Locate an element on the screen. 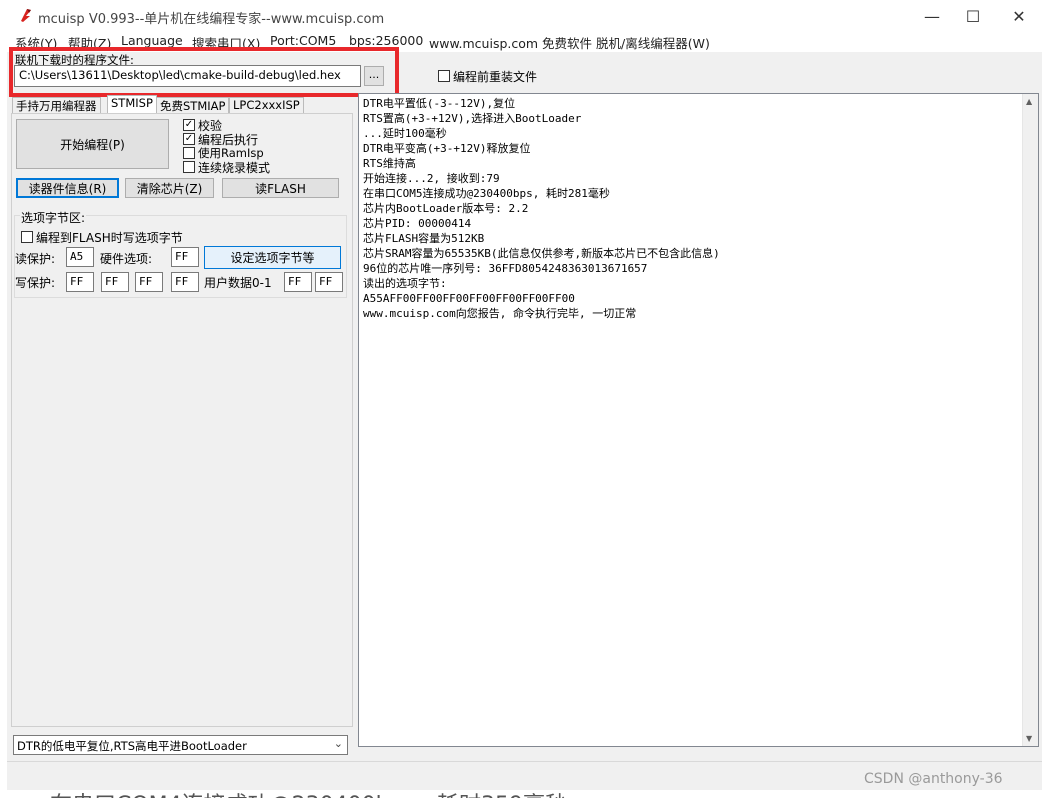 Image resolution: width=1049 pixels, height=798 pixels. background-window-text: 在串口COM4连接成功@230400bps，耗时359毫秒 is located at coordinates (400, 792).